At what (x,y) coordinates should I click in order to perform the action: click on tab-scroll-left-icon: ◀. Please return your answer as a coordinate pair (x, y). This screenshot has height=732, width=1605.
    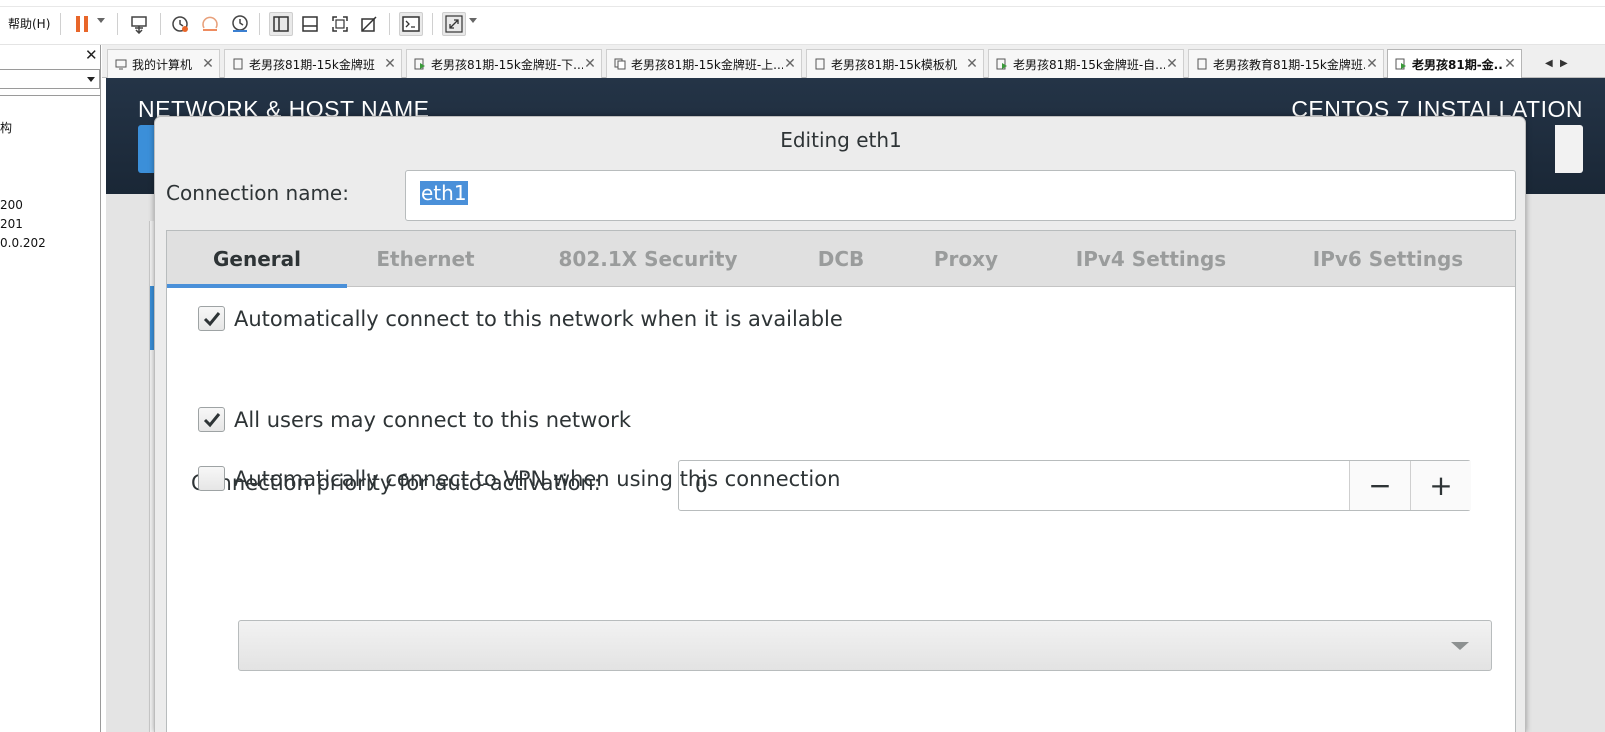
    Looking at the image, I should click on (1549, 63).